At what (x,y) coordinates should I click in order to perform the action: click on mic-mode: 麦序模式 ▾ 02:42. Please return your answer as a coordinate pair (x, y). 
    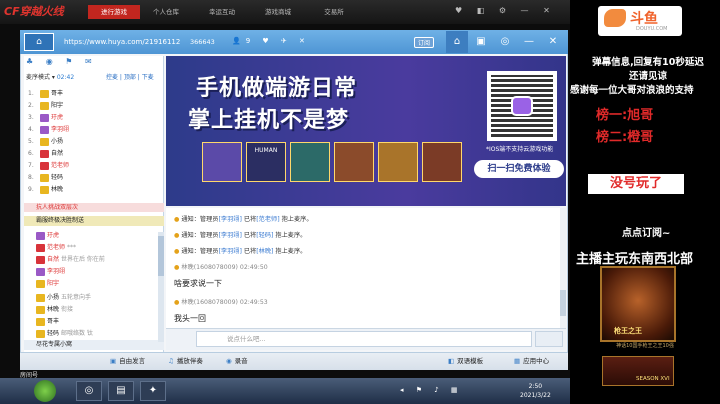
    Looking at the image, I should click on (50, 76).